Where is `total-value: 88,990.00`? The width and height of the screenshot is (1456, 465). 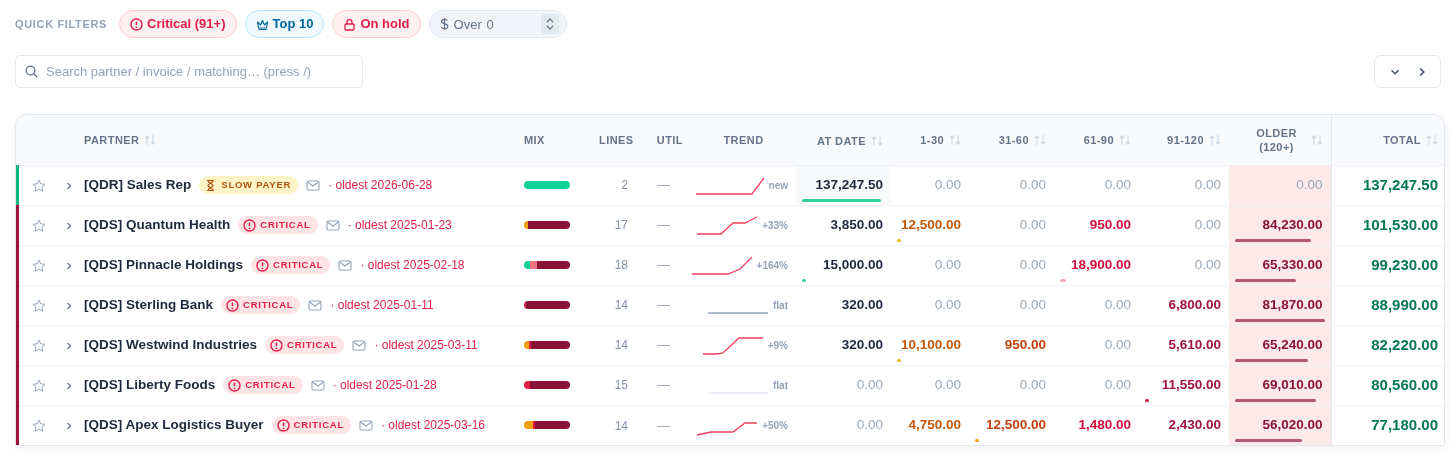 total-value: 88,990.00 is located at coordinates (1404, 304).